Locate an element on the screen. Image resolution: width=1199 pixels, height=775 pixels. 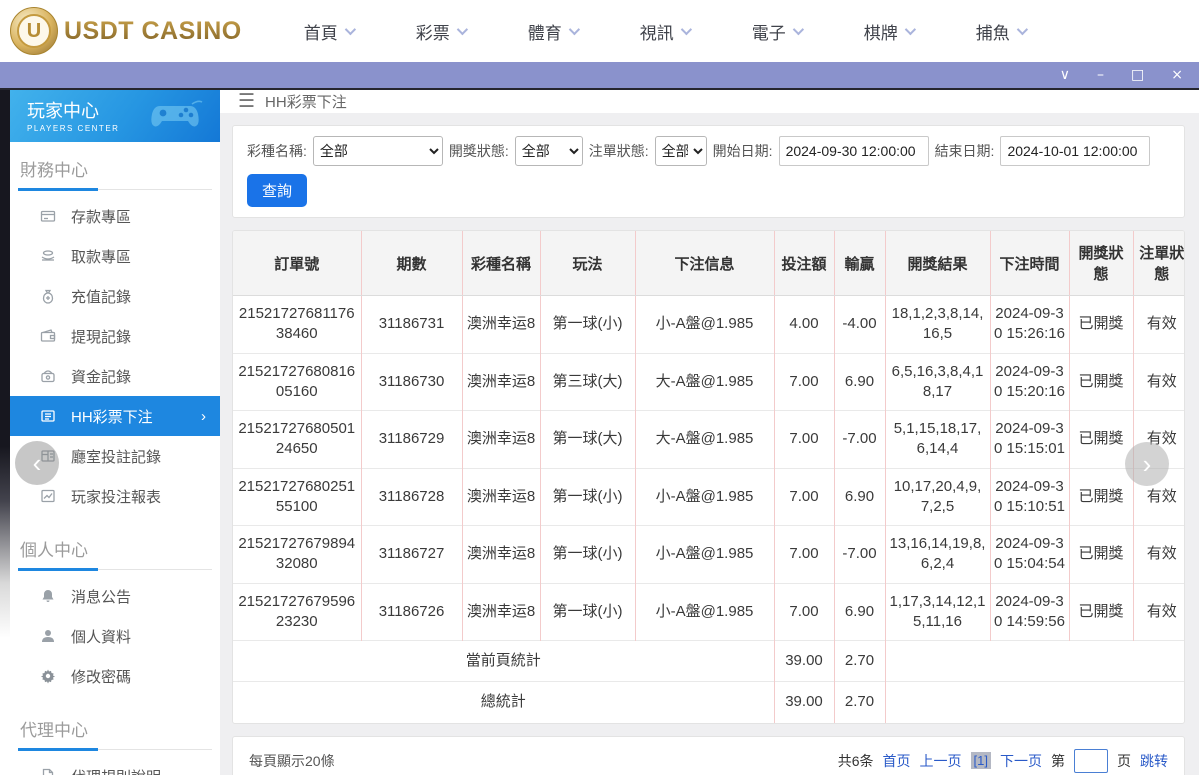
cell-win-loss: -4.00 is located at coordinates (859, 324).